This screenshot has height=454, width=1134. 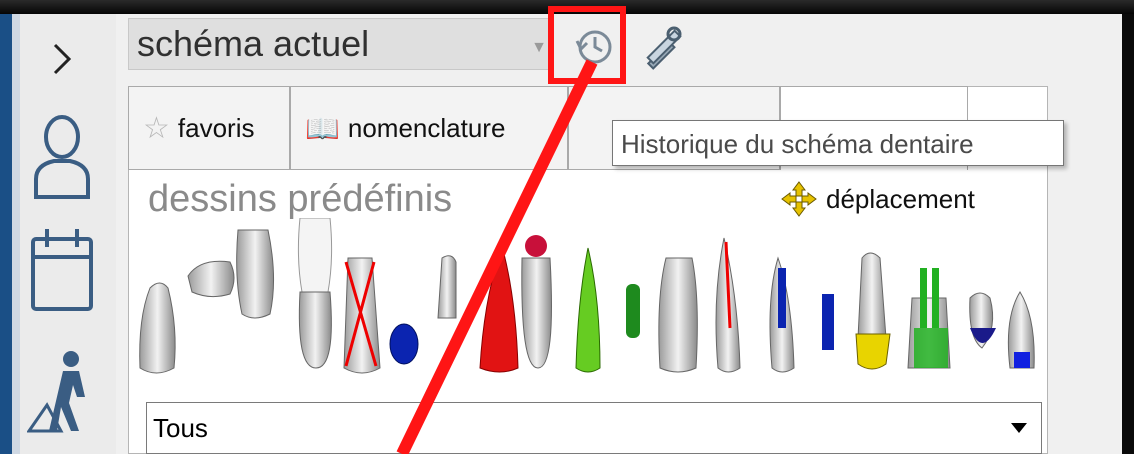 What do you see at coordinates (62, 390) in the screenshot?
I see `work-in-progress-icon` at bounding box center [62, 390].